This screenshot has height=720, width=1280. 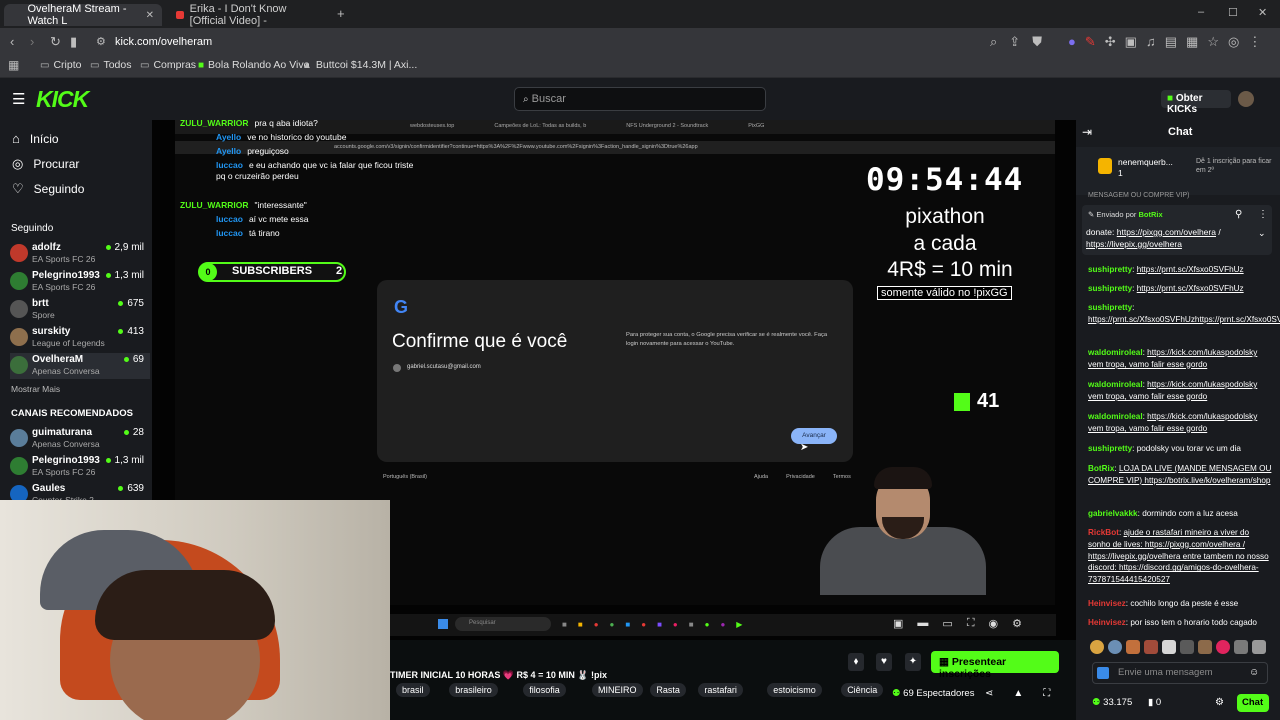 What do you see at coordinates (55, 42) in the screenshot?
I see `reload-icon: ↻` at bounding box center [55, 42].